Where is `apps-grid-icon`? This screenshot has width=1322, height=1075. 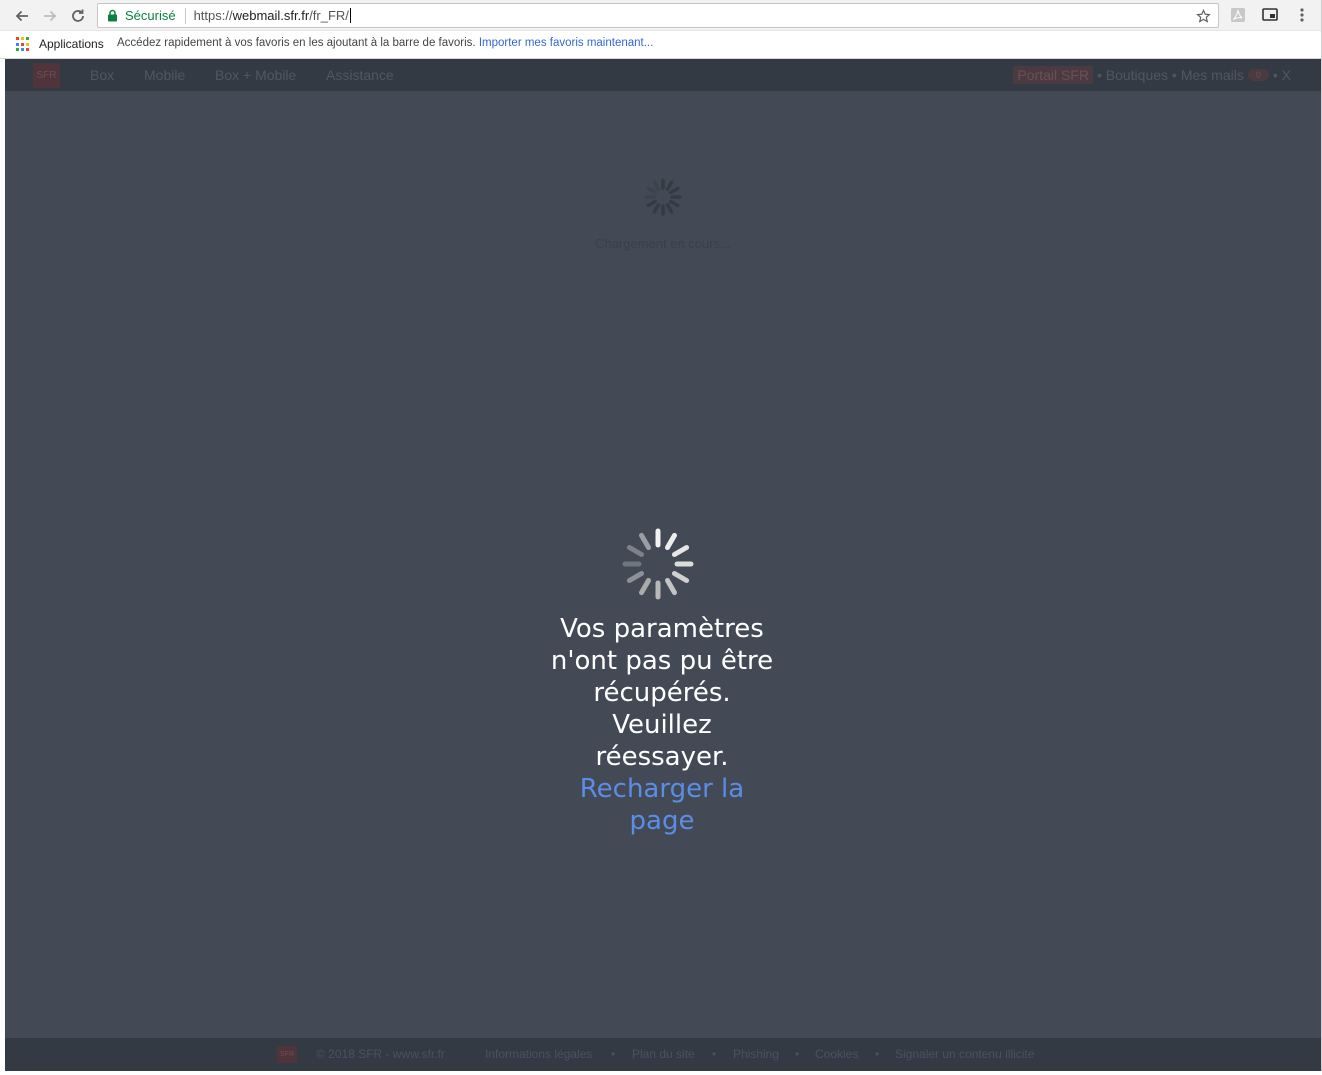 apps-grid-icon is located at coordinates (23, 44).